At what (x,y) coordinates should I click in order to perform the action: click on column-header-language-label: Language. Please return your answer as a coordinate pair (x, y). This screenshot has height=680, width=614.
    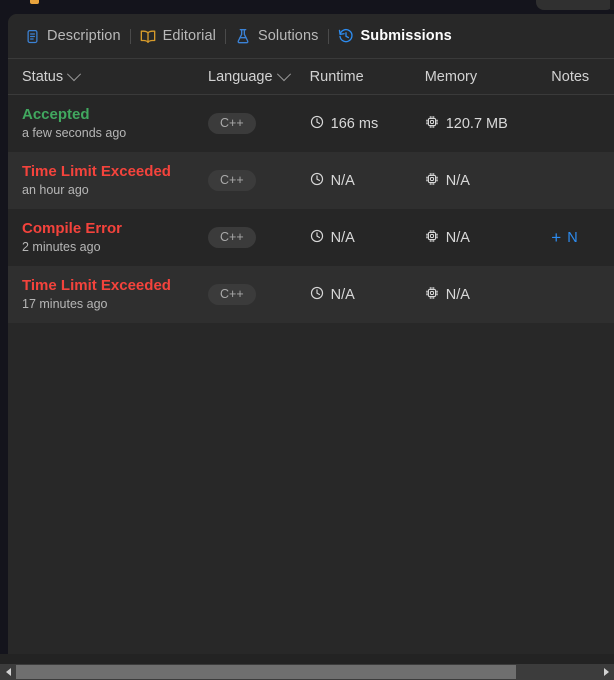
    Looking at the image, I should click on (240, 76).